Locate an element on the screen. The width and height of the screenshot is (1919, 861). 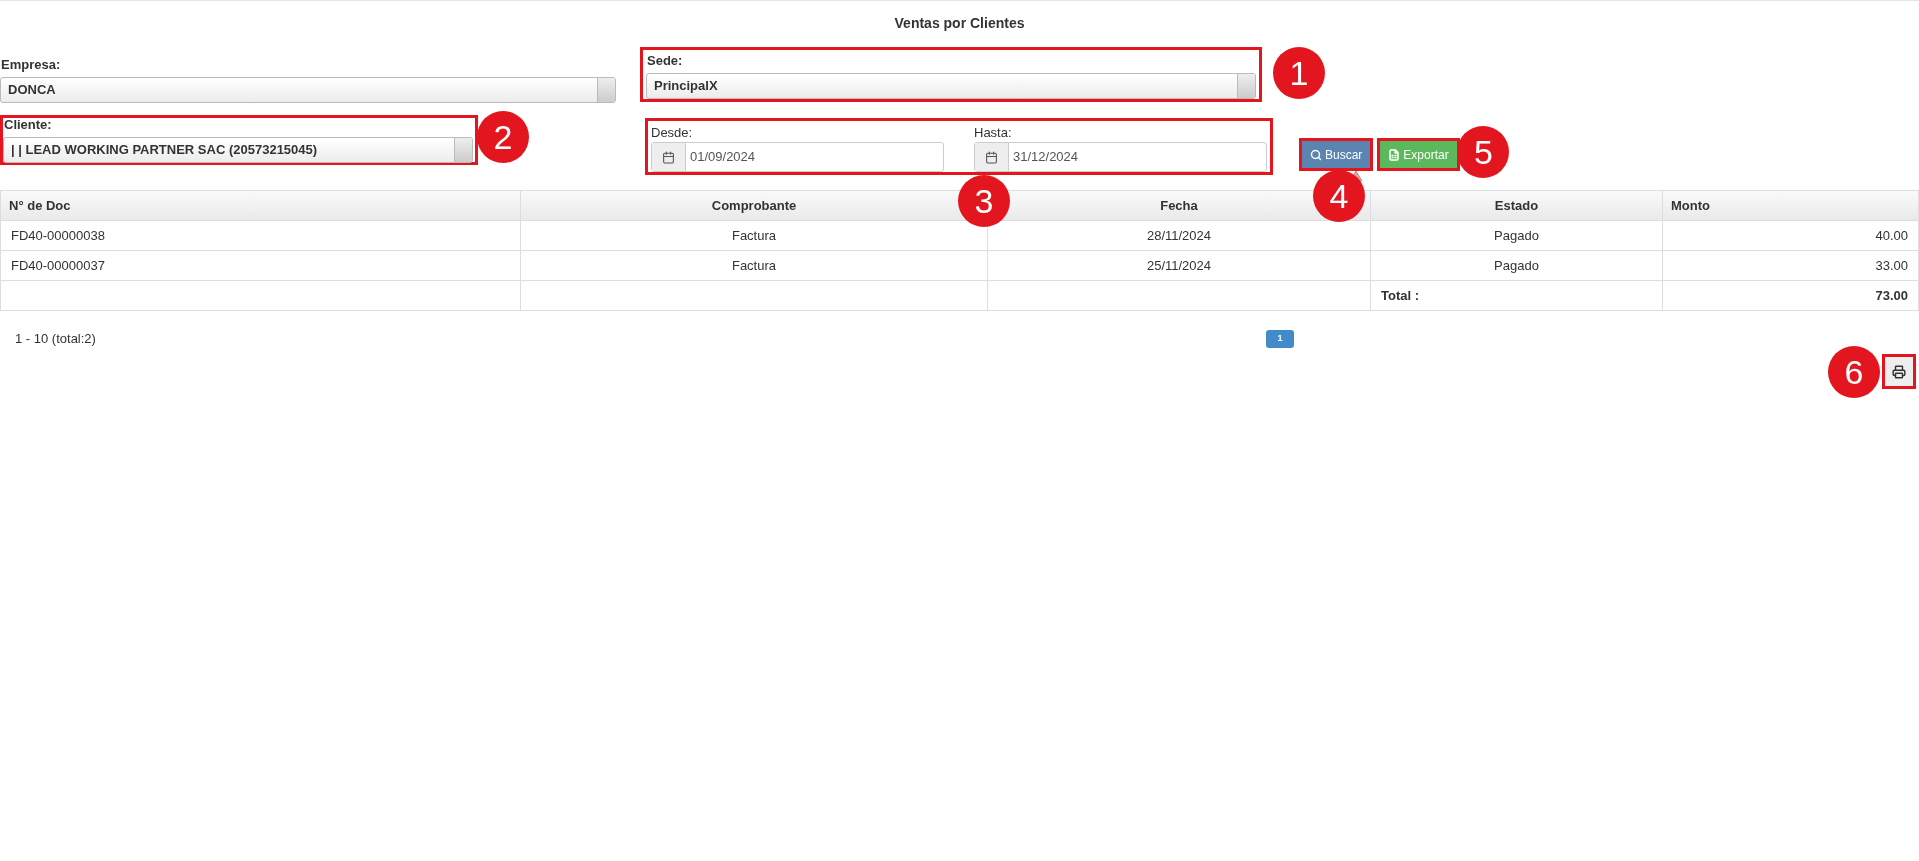
callout-number: 5 is located at coordinates (1483, 152).